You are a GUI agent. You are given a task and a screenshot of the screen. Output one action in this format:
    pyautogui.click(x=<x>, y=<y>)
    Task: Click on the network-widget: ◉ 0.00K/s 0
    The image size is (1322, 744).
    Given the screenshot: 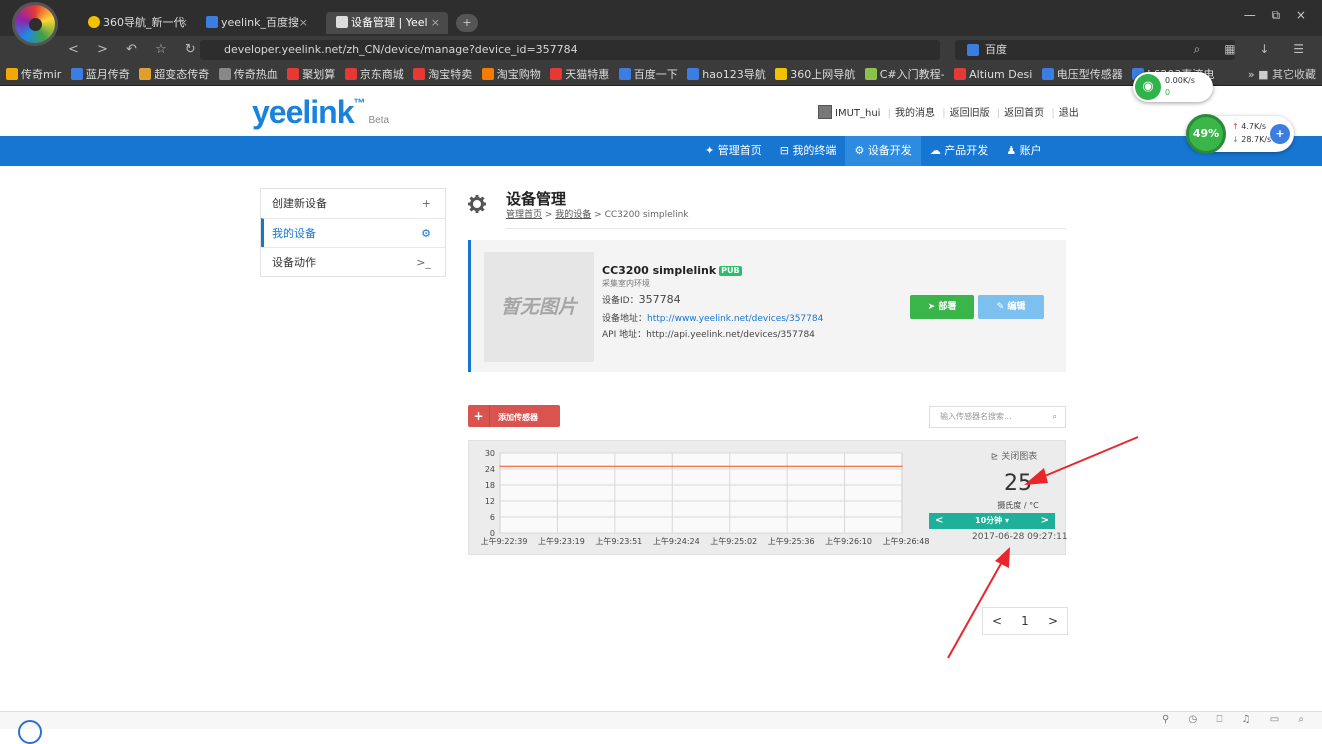 What is the action you would take?
    pyautogui.click(x=1173, y=87)
    